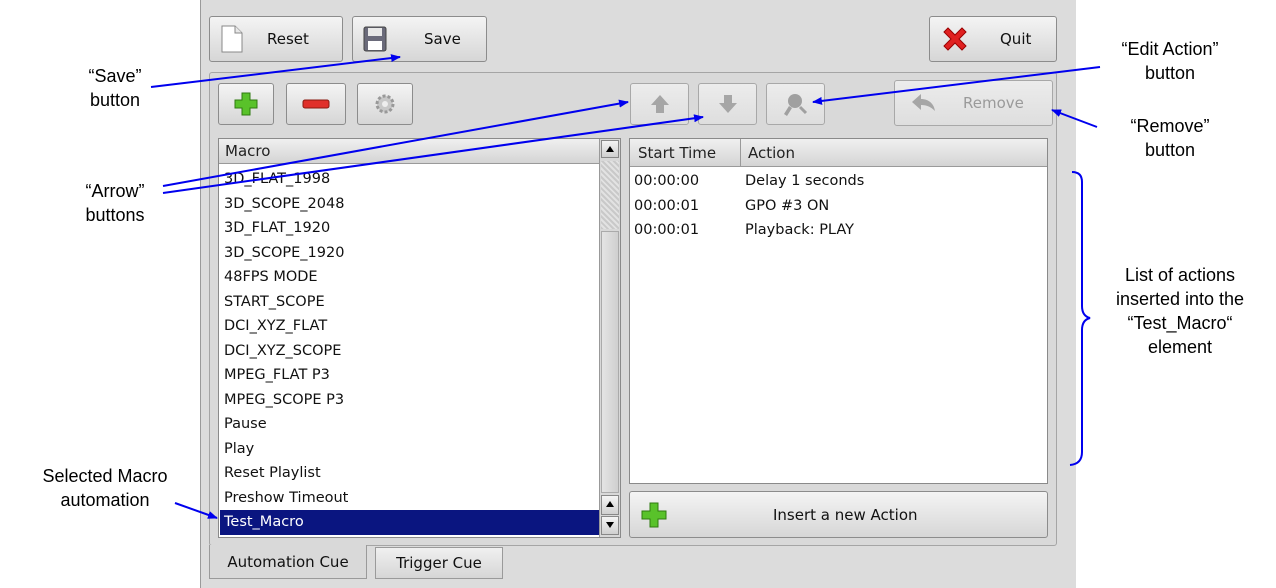  I want to click on selected-annotation-arrow, so click(196, 510).